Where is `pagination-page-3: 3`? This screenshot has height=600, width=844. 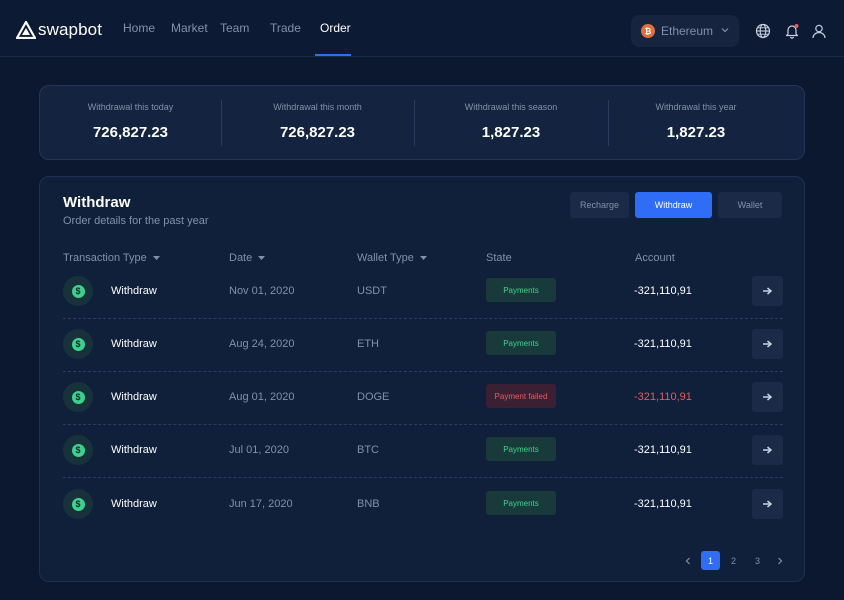
pagination-page-3: 3 is located at coordinates (757, 560).